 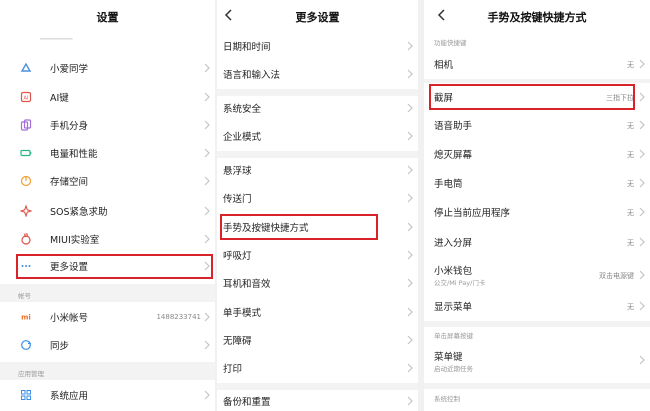 I want to click on more-item-backup-reset: 备份和重置, so click(x=317, y=400).